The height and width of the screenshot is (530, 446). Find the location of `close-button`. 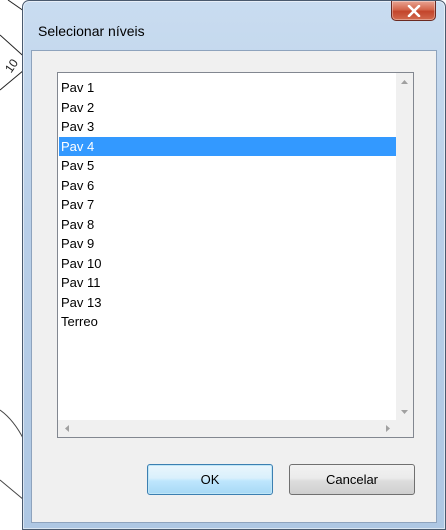

close-button is located at coordinates (413, 11).